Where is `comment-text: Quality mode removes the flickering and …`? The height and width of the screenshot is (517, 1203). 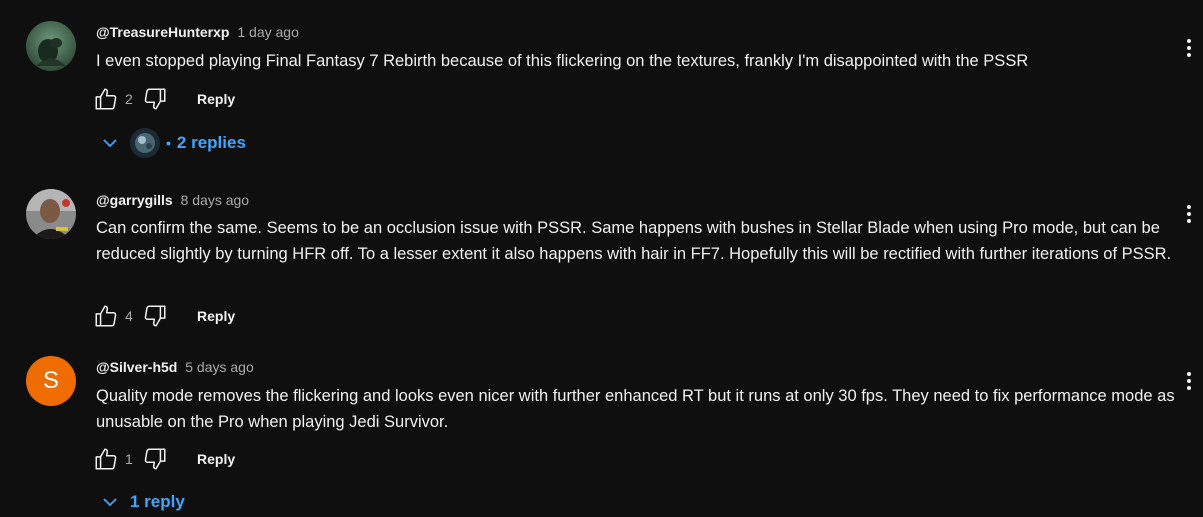
comment-text: Quality mode removes the flickering and … is located at coordinates (635, 409).